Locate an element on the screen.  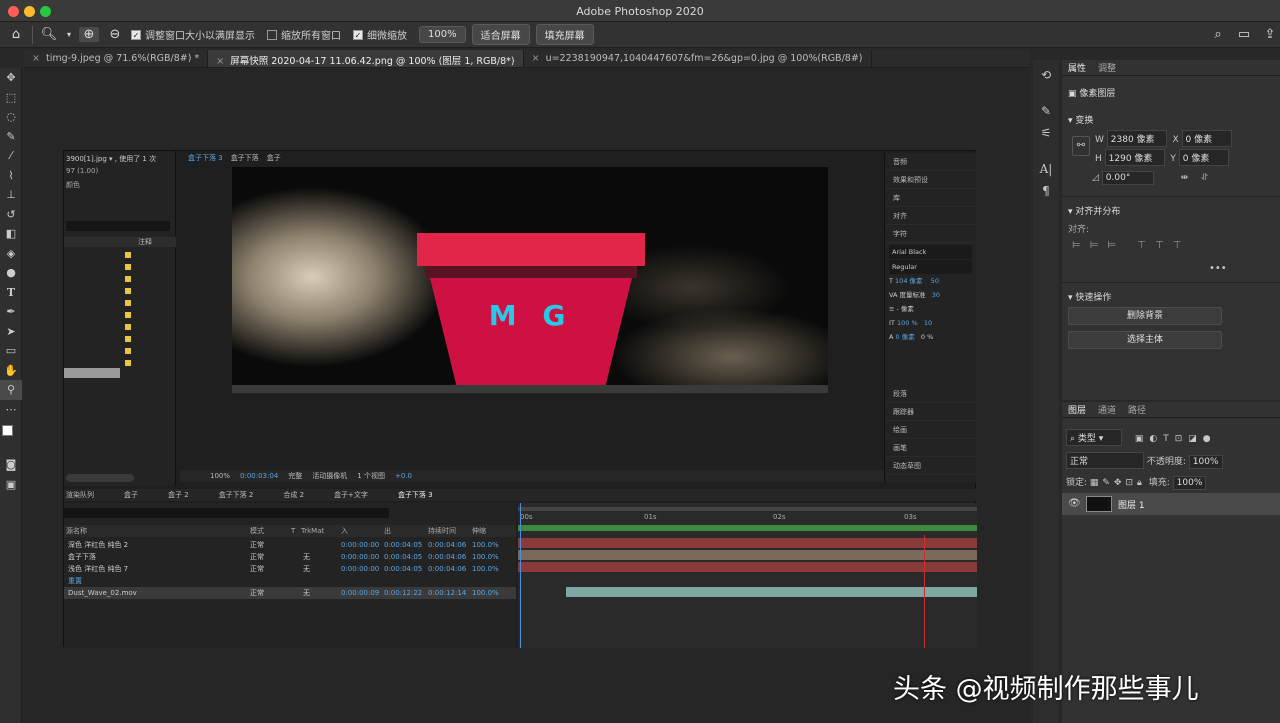
zoom-out-icon: ⊖ is located at coordinates (115, 34).